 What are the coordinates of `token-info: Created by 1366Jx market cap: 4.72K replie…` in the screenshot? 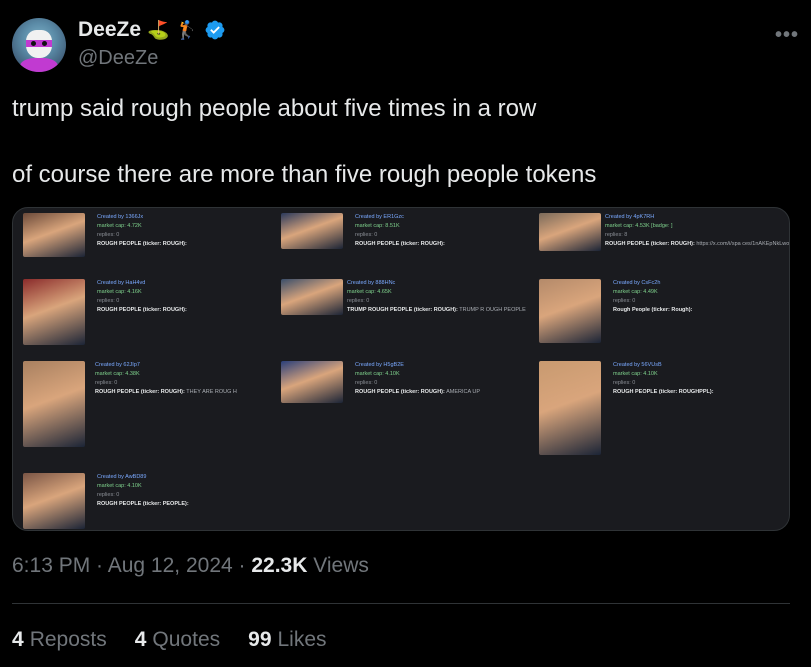 It's located at (142, 231).